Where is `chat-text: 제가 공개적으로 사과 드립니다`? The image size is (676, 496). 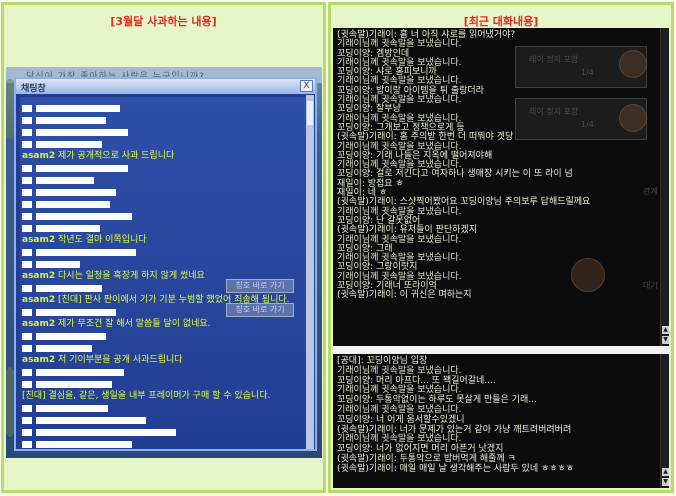
chat-text: 제가 공개적으로 사과 드립니다 is located at coordinates (116, 156).